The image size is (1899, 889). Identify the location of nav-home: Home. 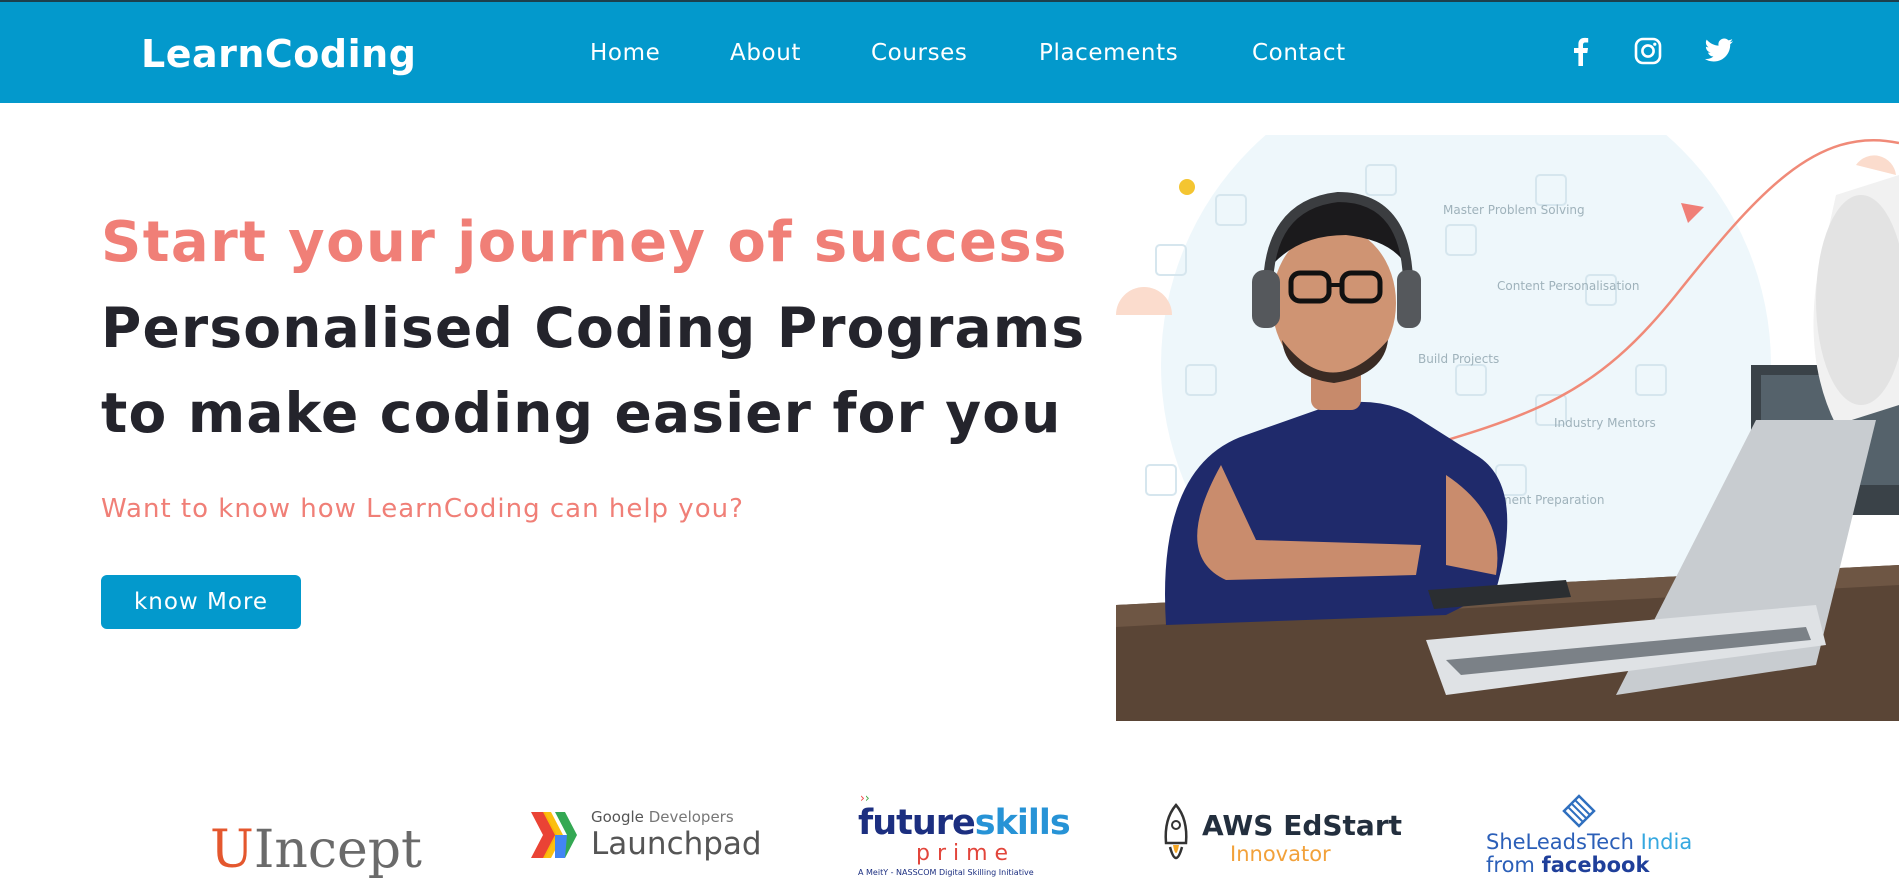
(625, 53).